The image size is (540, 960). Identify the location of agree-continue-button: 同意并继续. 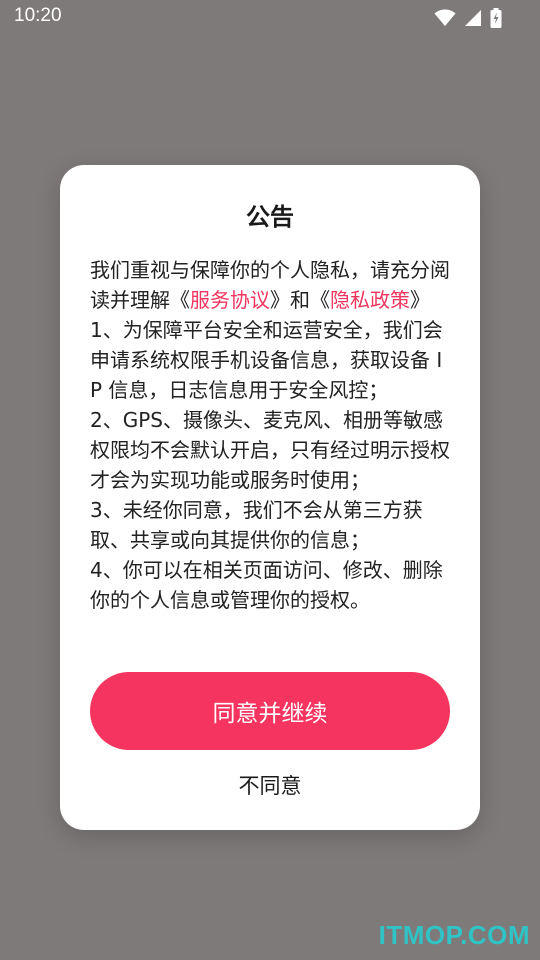
(270, 711).